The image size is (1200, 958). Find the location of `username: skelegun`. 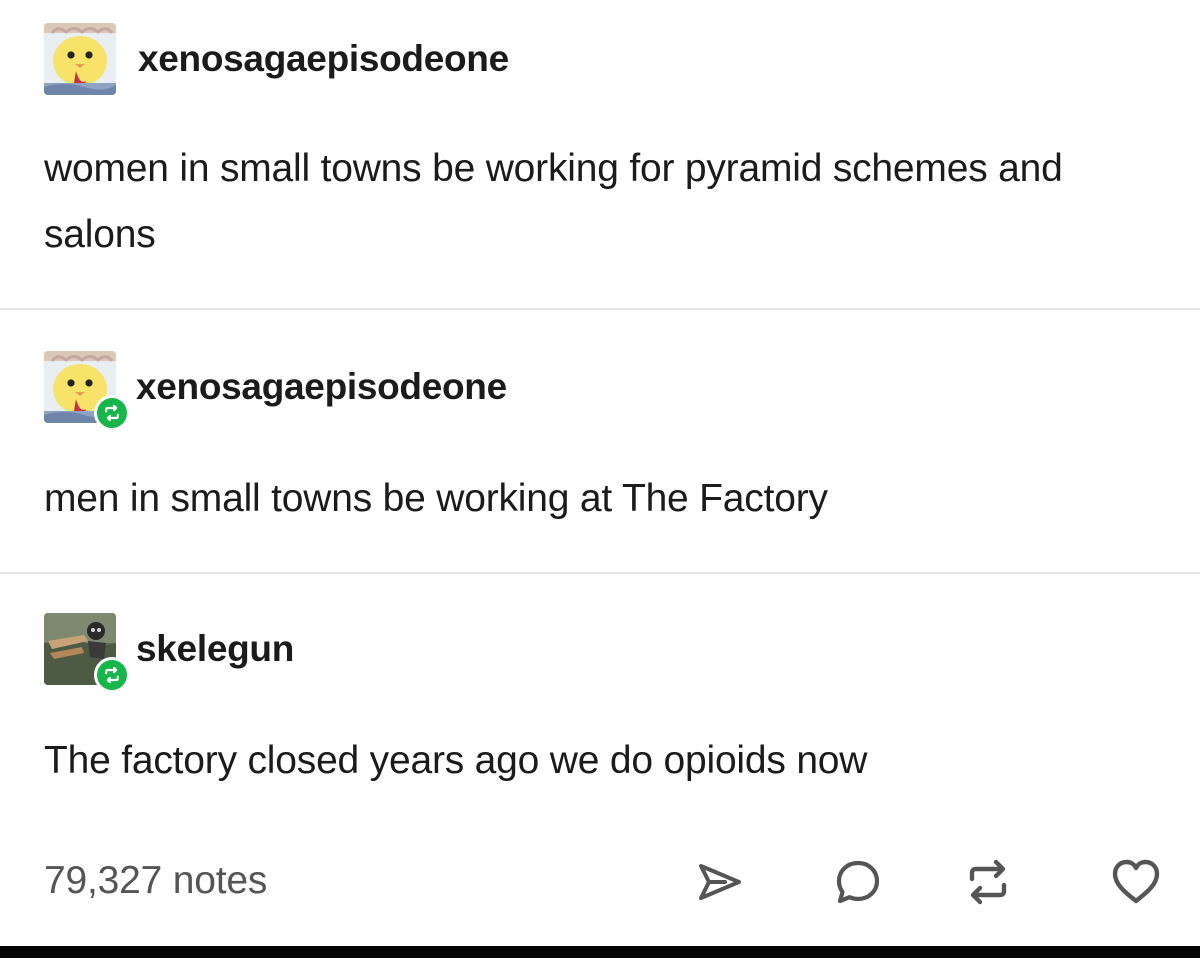

username: skelegun is located at coordinates (215, 649).